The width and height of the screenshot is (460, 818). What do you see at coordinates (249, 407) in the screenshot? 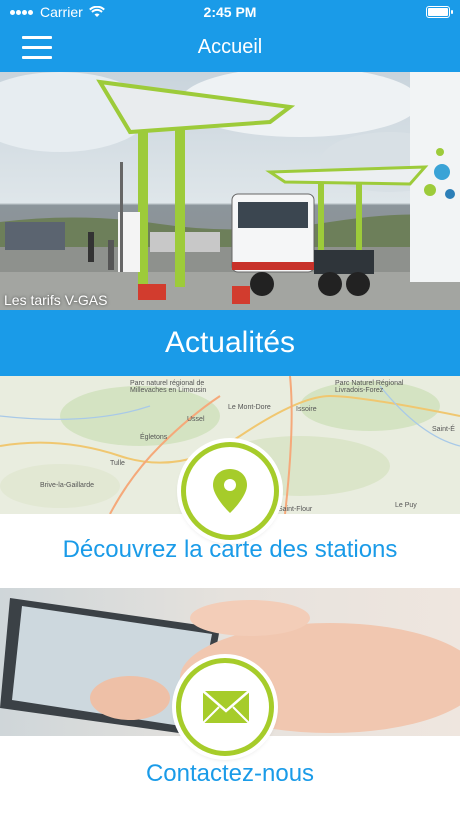
I see `map-place-label: Le Mont-Dore` at bounding box center [249, 407].